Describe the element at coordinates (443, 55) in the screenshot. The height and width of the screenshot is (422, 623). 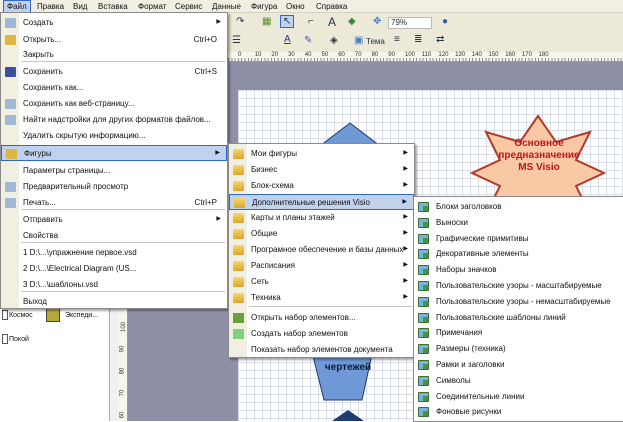
I see `ruler-label: 120` at that location.